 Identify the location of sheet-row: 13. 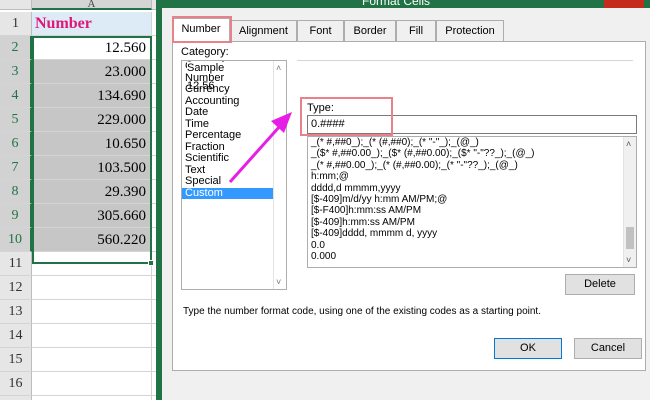
(81, 312).